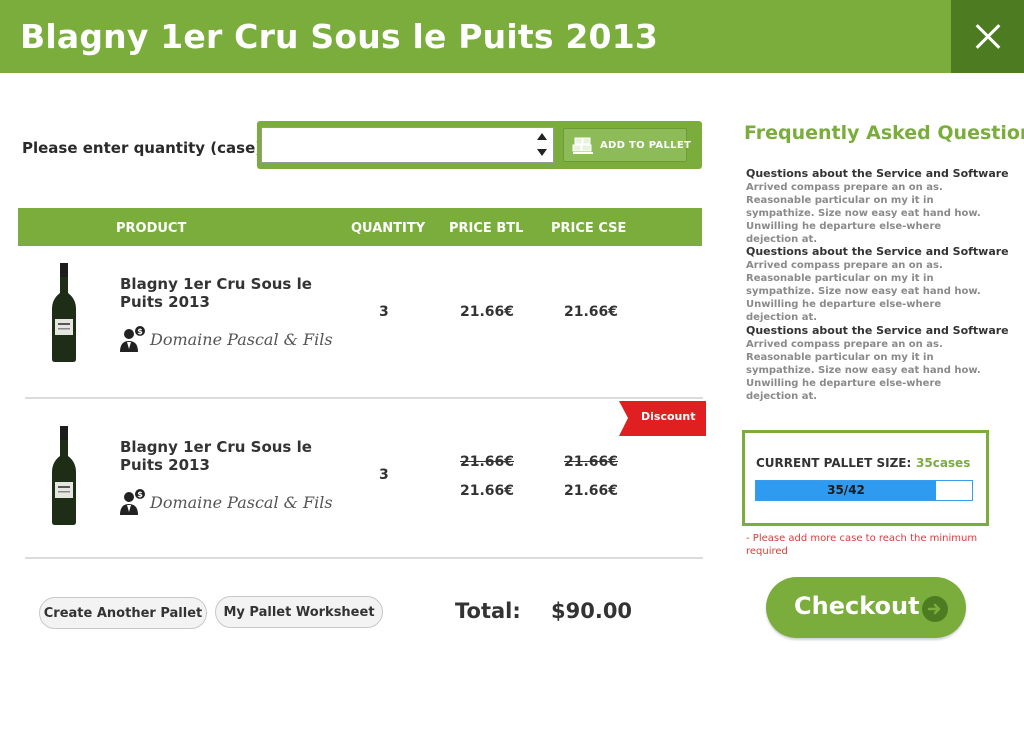  I want to click on arrow-right-icon, so click(935, 609).